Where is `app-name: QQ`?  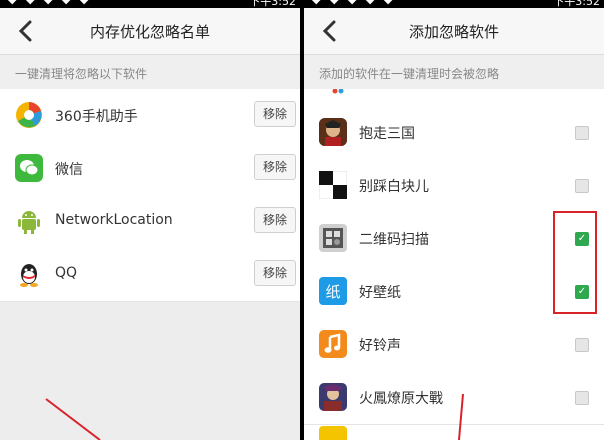 app-name: QQ is located at coordinates (66, 273).